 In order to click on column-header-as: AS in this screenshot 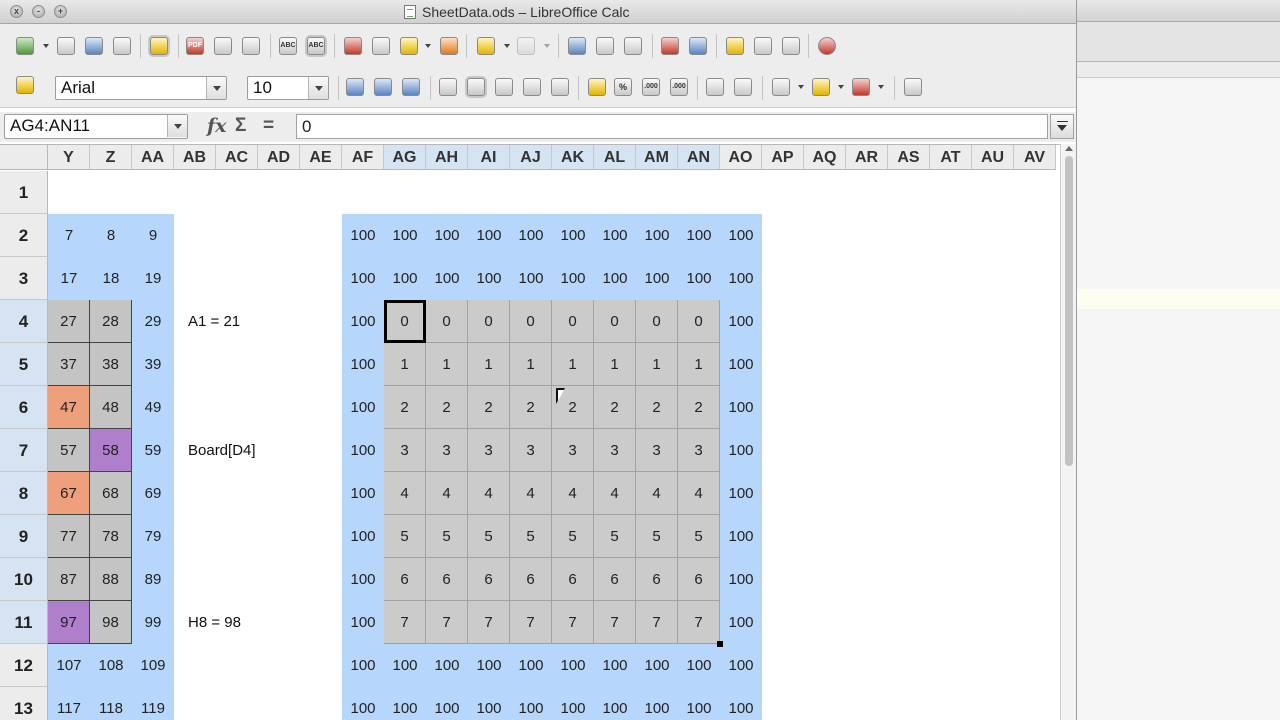, I will do `click(909, 157)`.